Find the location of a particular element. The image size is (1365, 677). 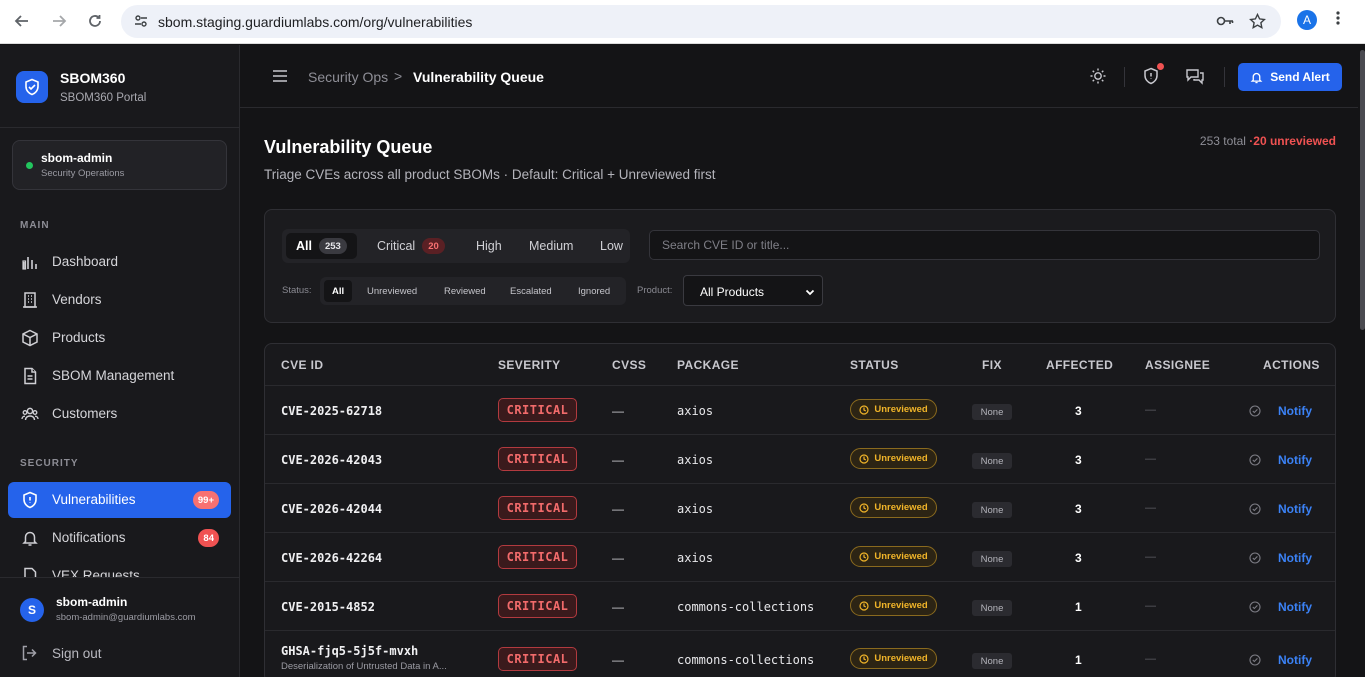

severity-tab-all: All 253 is located at coordinates (321, 246).